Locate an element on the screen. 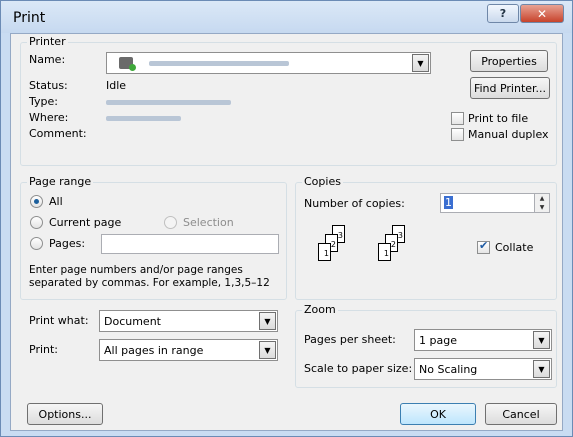 Image resolution: width=573 pixels, height=437 pixels. manual-duplex-label: Manual duplex is located at coordinates (508, 134).